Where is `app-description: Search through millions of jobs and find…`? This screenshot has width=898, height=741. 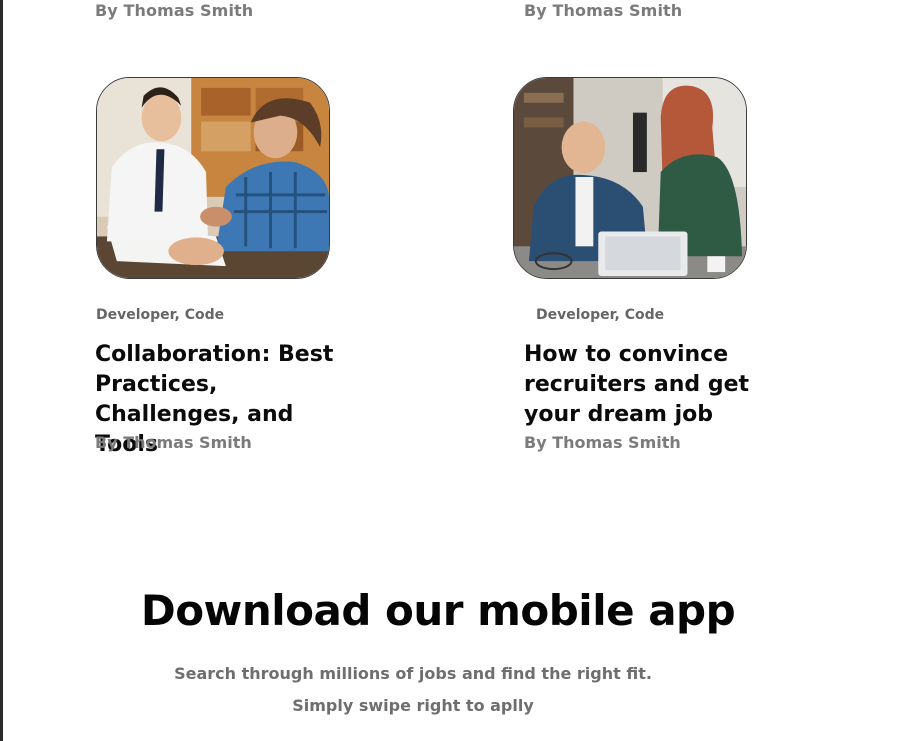
app-description: Search through millions of jobs and find… is located at coordinates (413, 673).